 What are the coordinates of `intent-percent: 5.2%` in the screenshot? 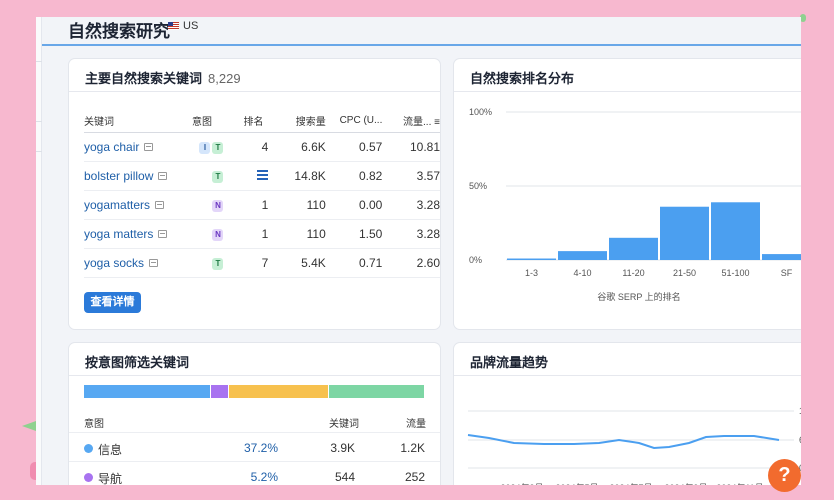 It's located at (264, 477).